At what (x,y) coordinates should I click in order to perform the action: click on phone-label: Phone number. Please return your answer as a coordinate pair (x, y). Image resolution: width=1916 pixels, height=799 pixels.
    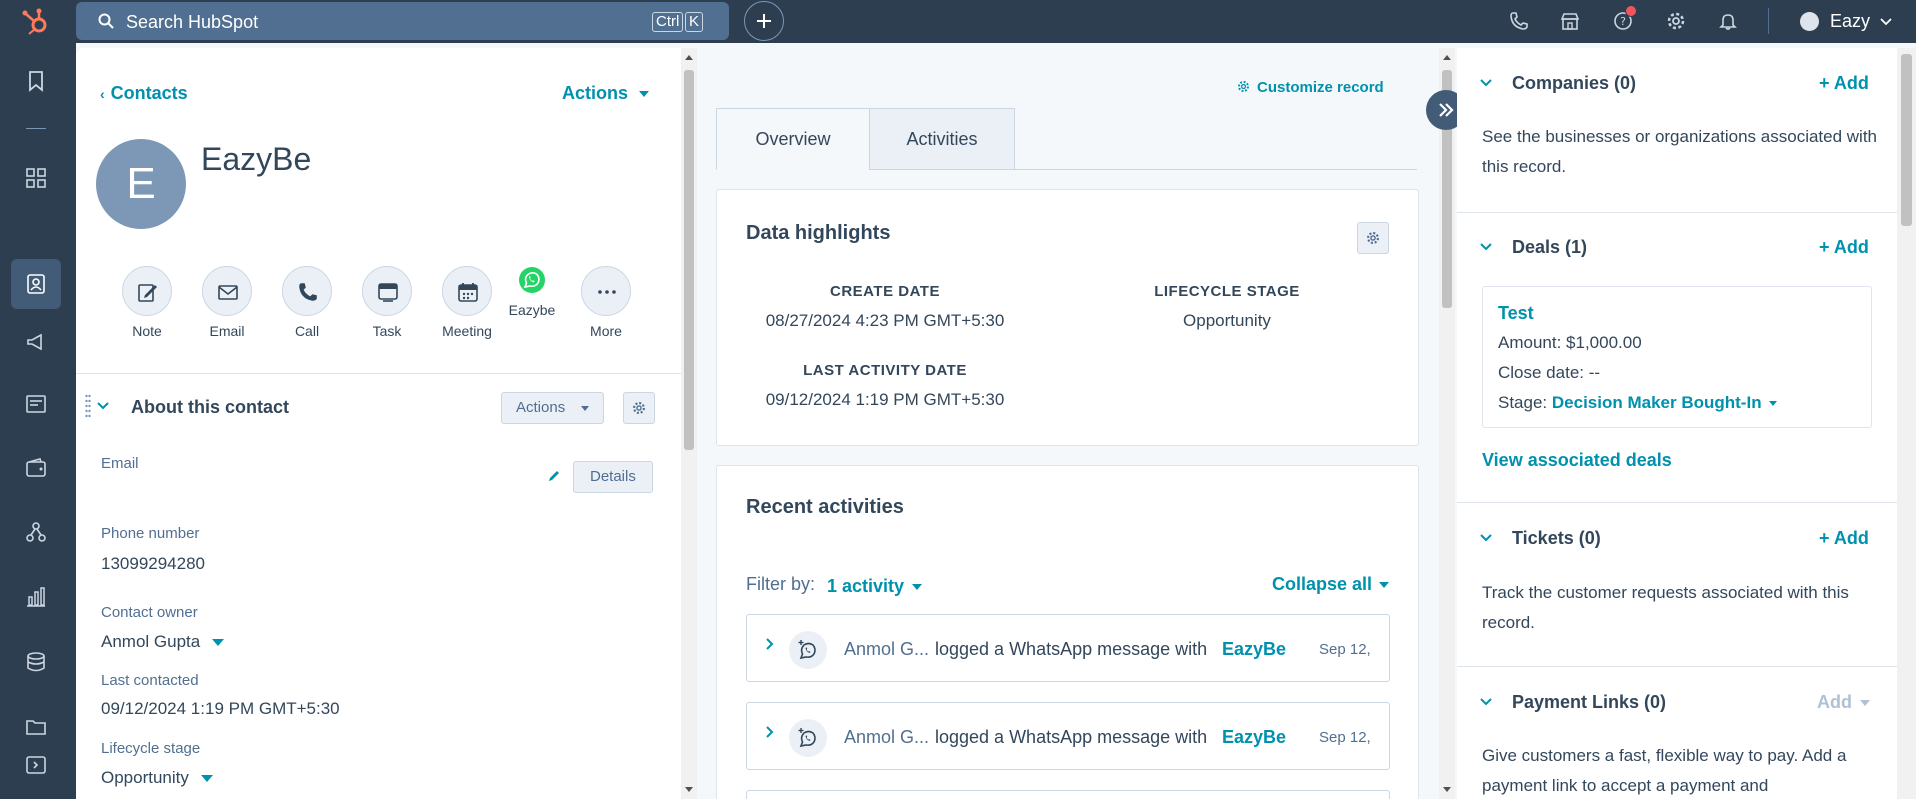
    Looking at the image, I should click on (150, 533).